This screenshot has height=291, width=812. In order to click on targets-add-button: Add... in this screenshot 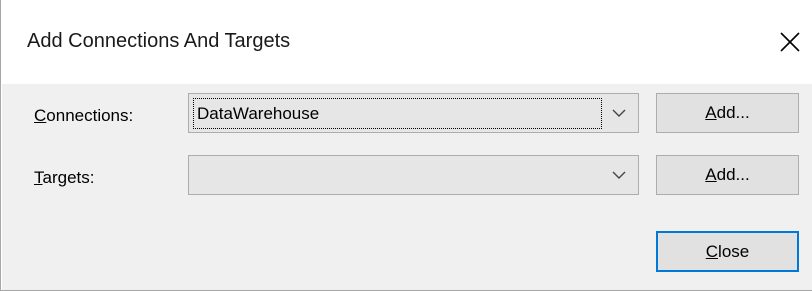, I will do `click(727, 175)`.